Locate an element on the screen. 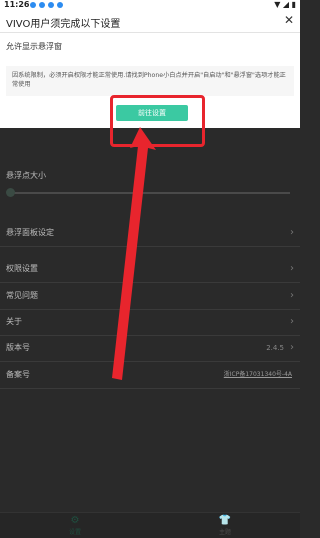  annotation-arrow is located at coordinates (134, 253).